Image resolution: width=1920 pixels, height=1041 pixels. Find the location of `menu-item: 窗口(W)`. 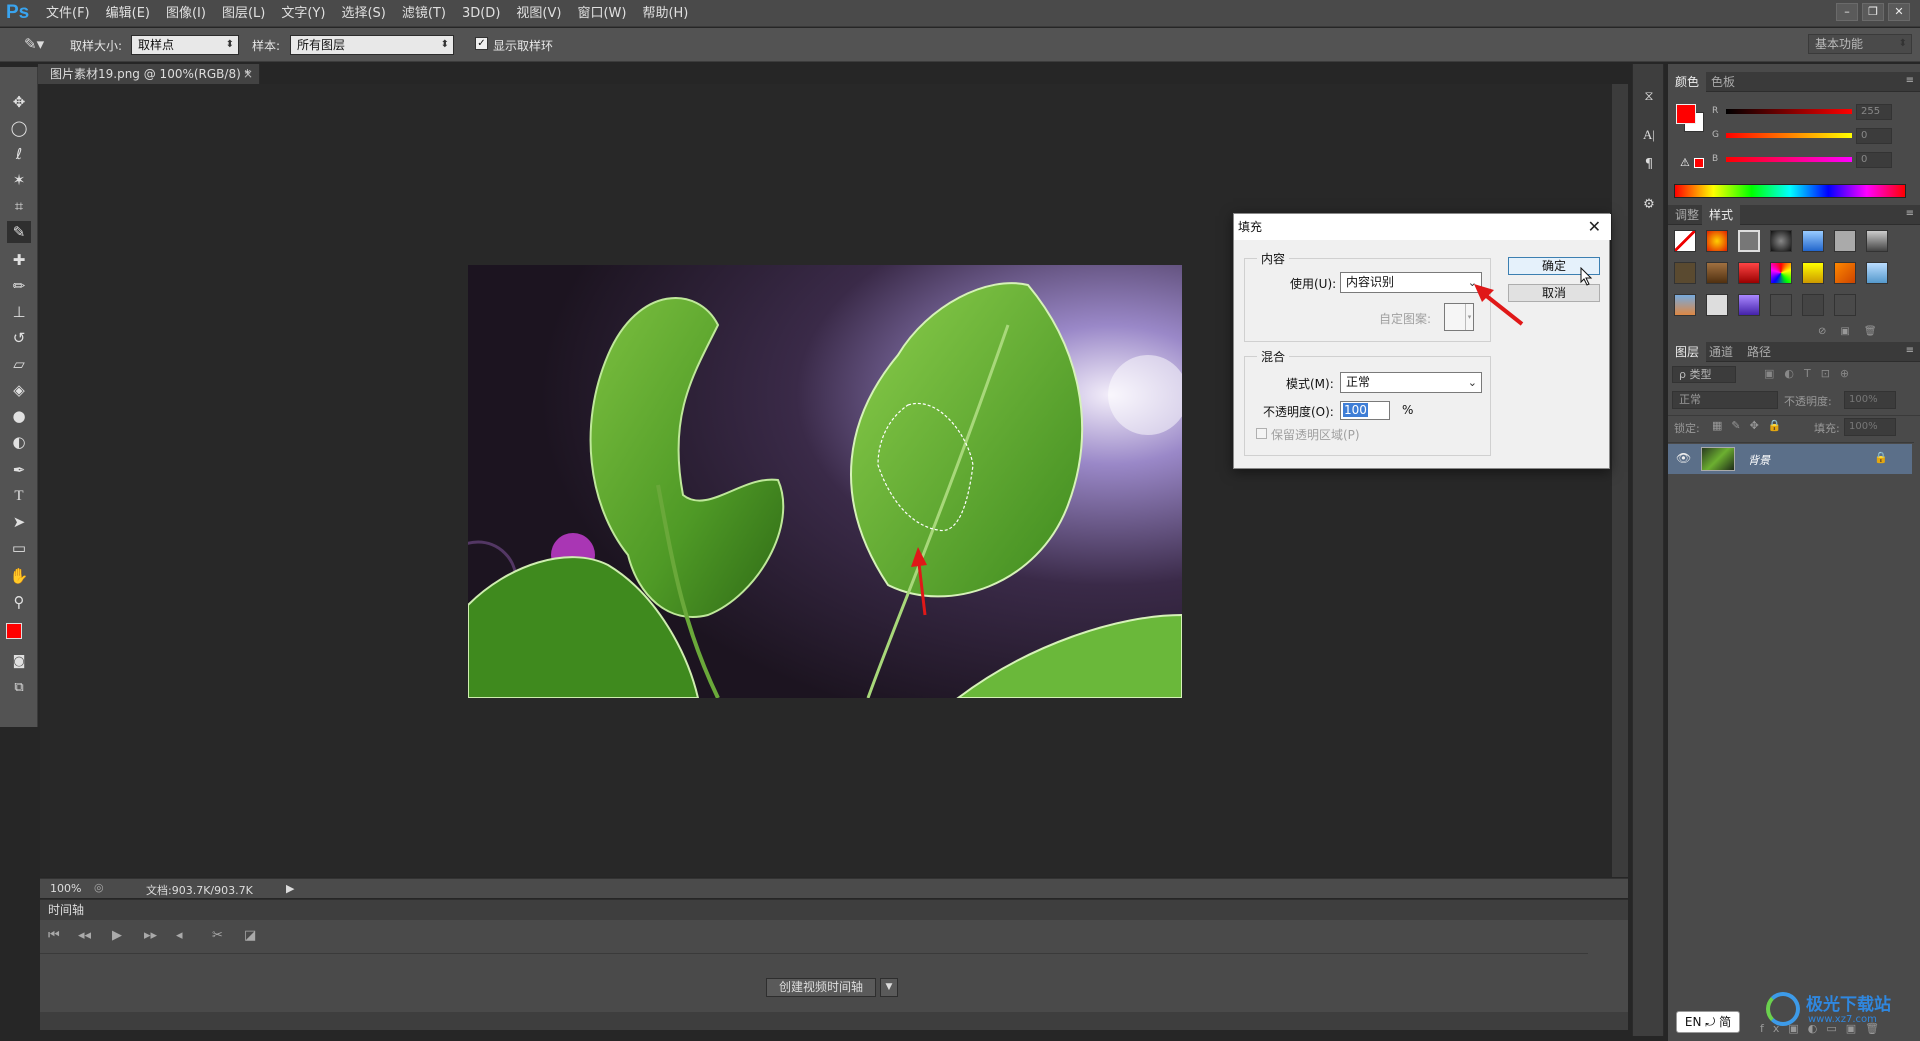

menu-item: 窗口(W) is located at coordinates (601, 13).